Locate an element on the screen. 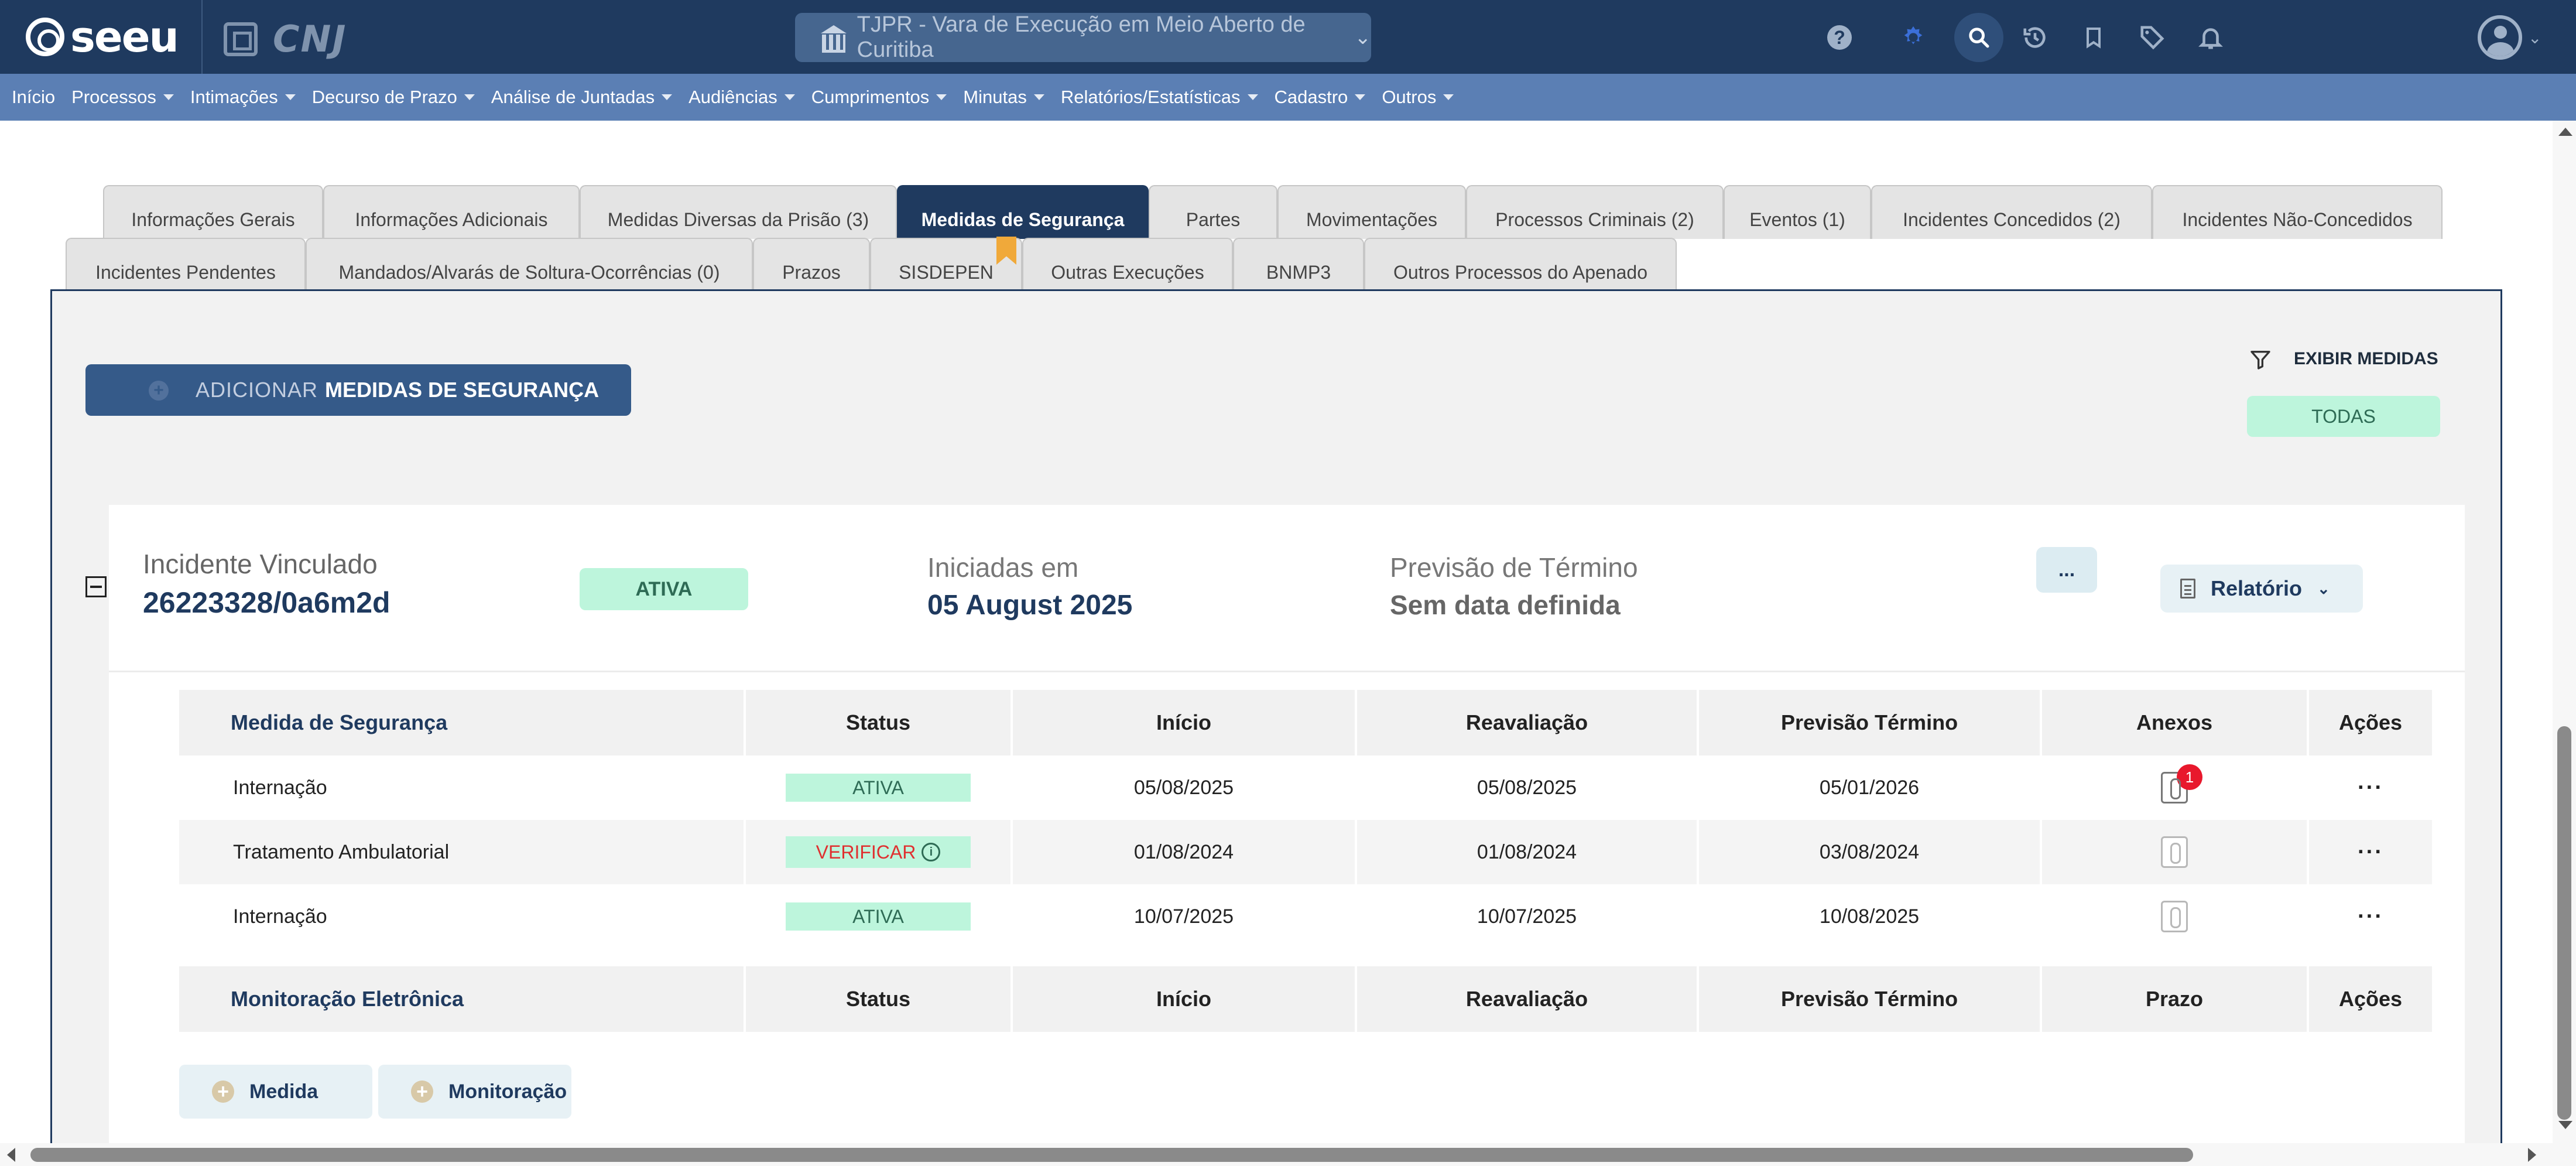 The width and height of the screenshot is (2576, 1166). cnj-logo-text: CNJ is located at coordinates (310, 39).